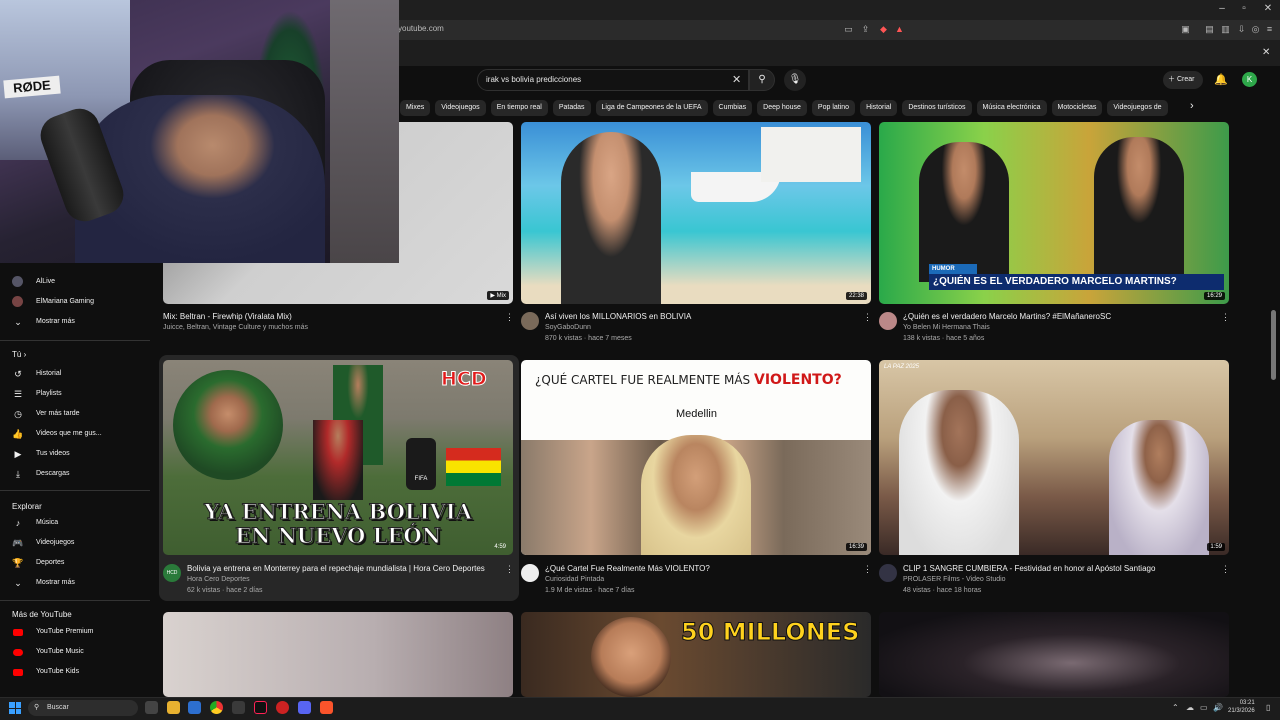 The image size is (1280, 720). What do you see at coordinates (533, 79) in the screenshot?
I see `search-input: irak vs bolivia predicciones` at bounding box center [533, 79].